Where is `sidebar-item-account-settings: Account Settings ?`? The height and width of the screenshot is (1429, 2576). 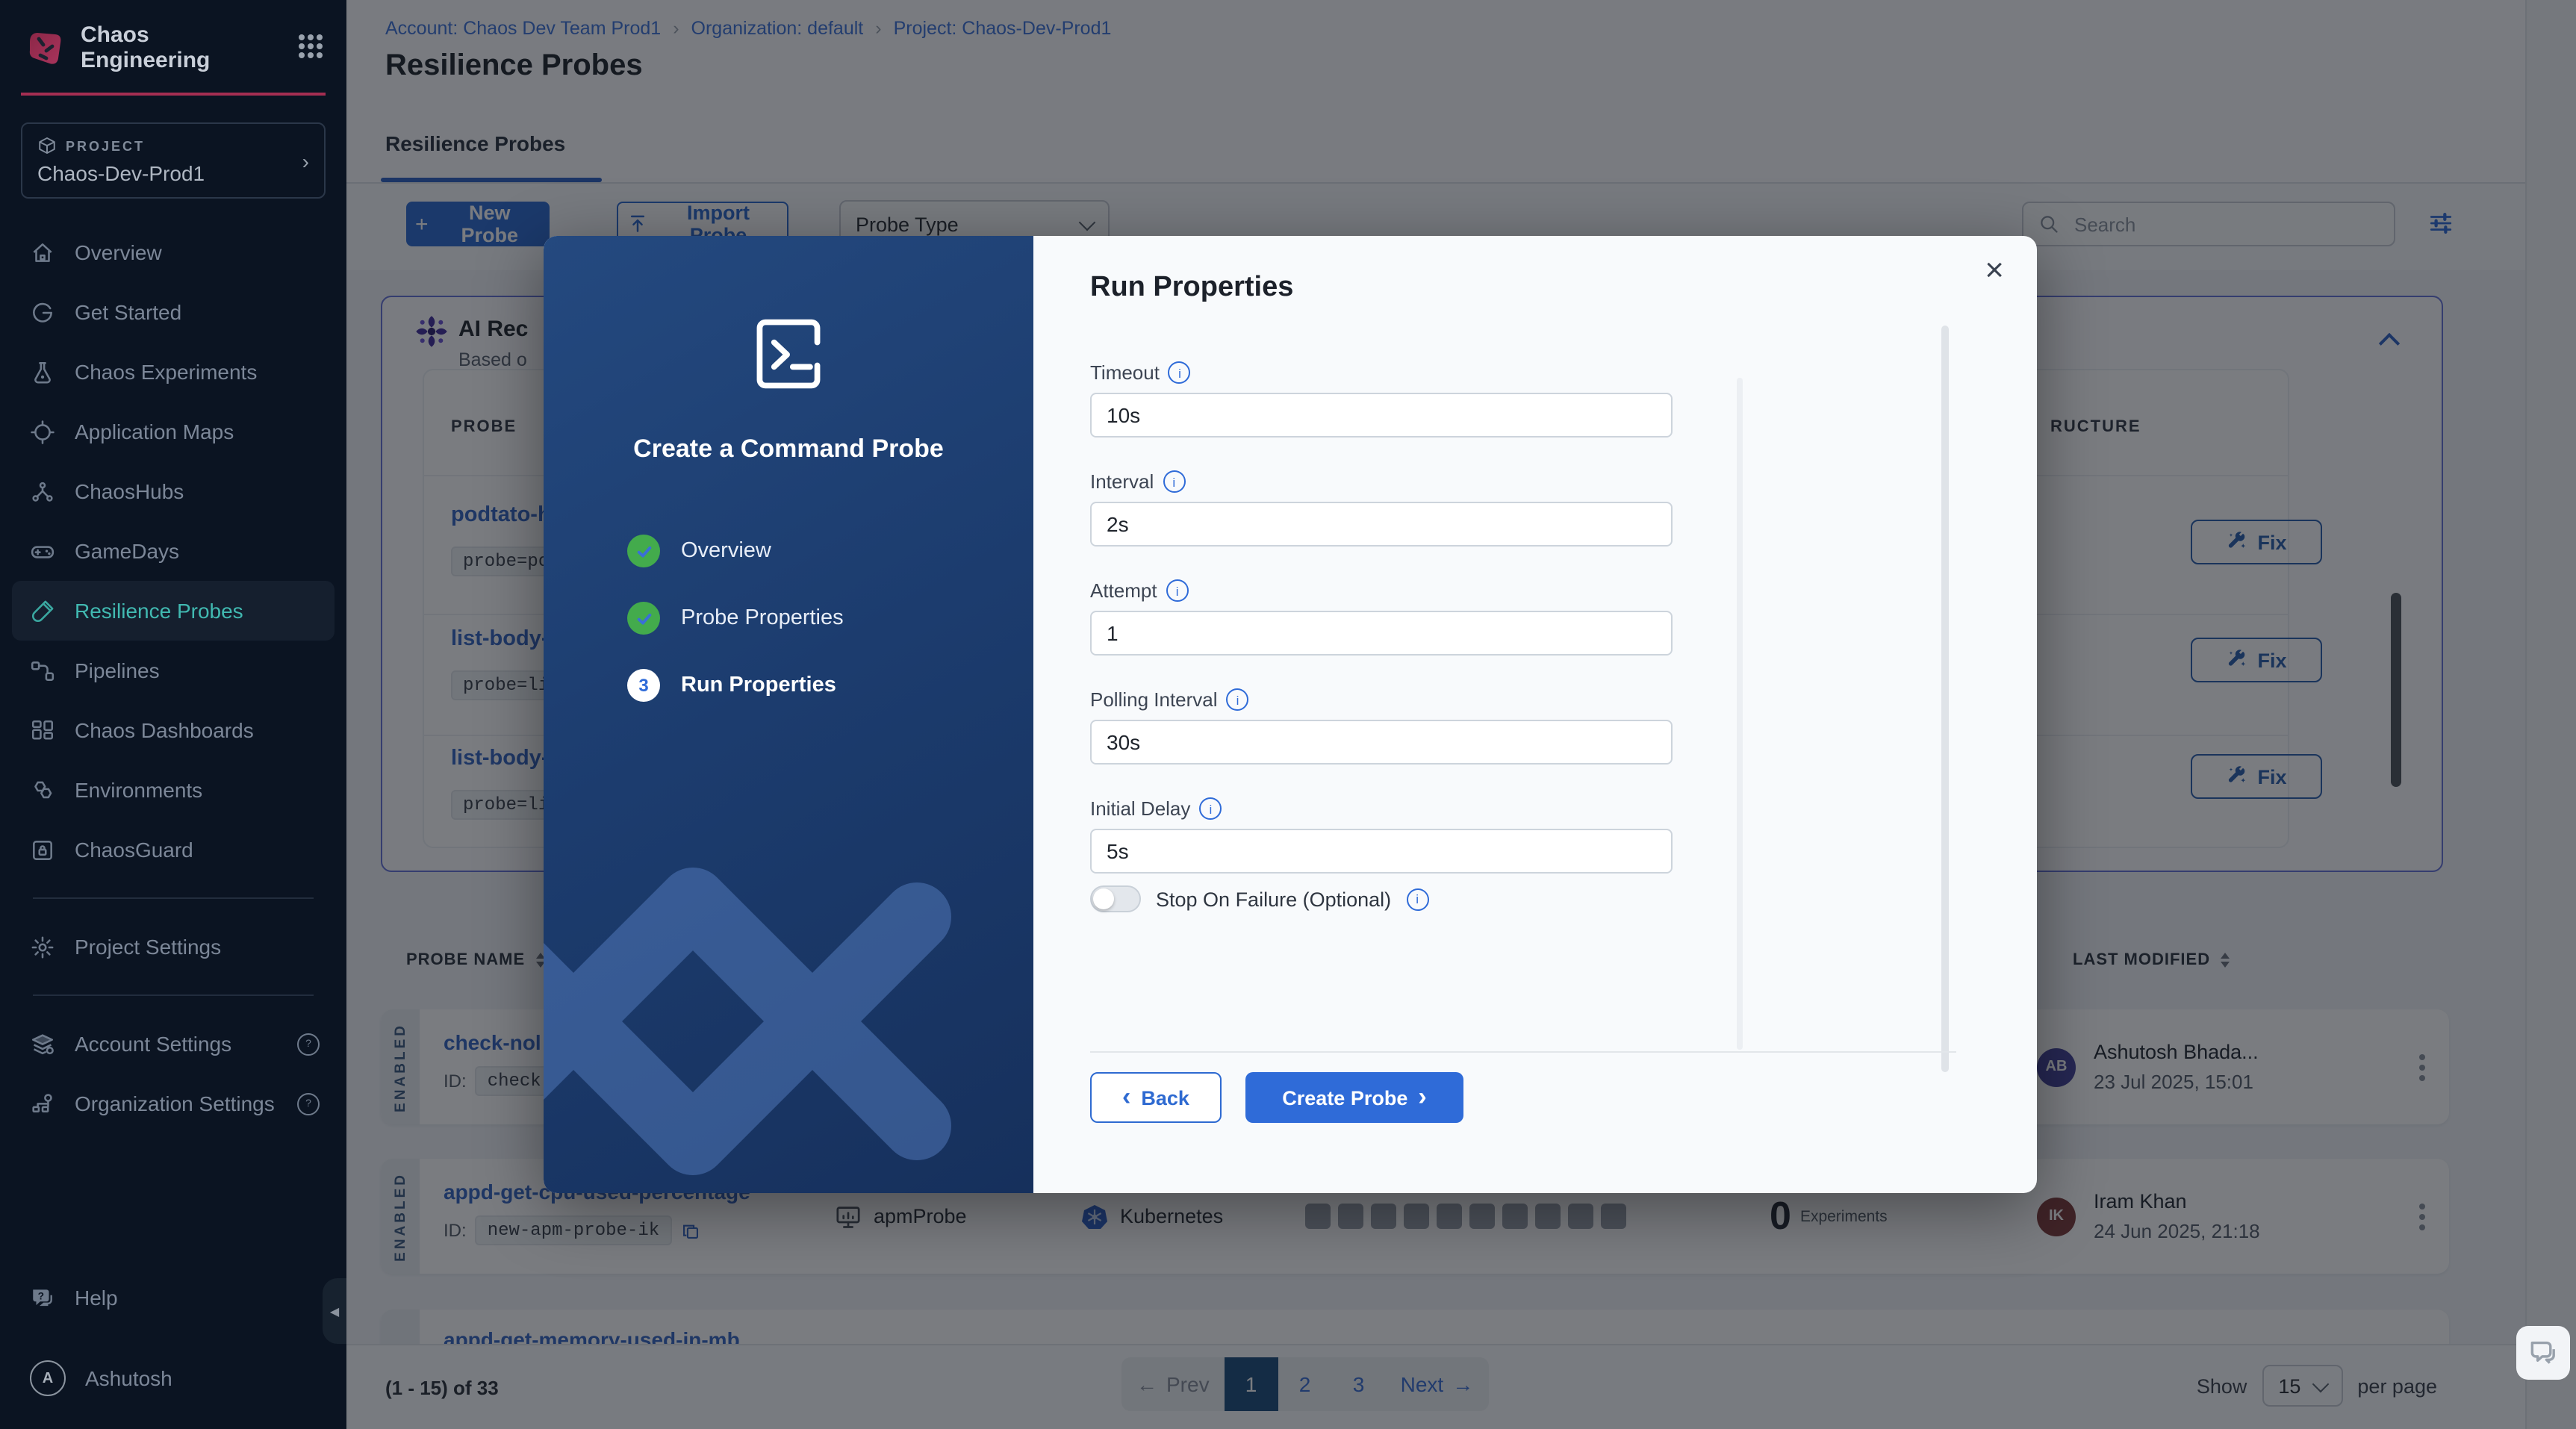
sidebar-item-account-settings: Account Settings ? is located at coordinates (173, 1044).